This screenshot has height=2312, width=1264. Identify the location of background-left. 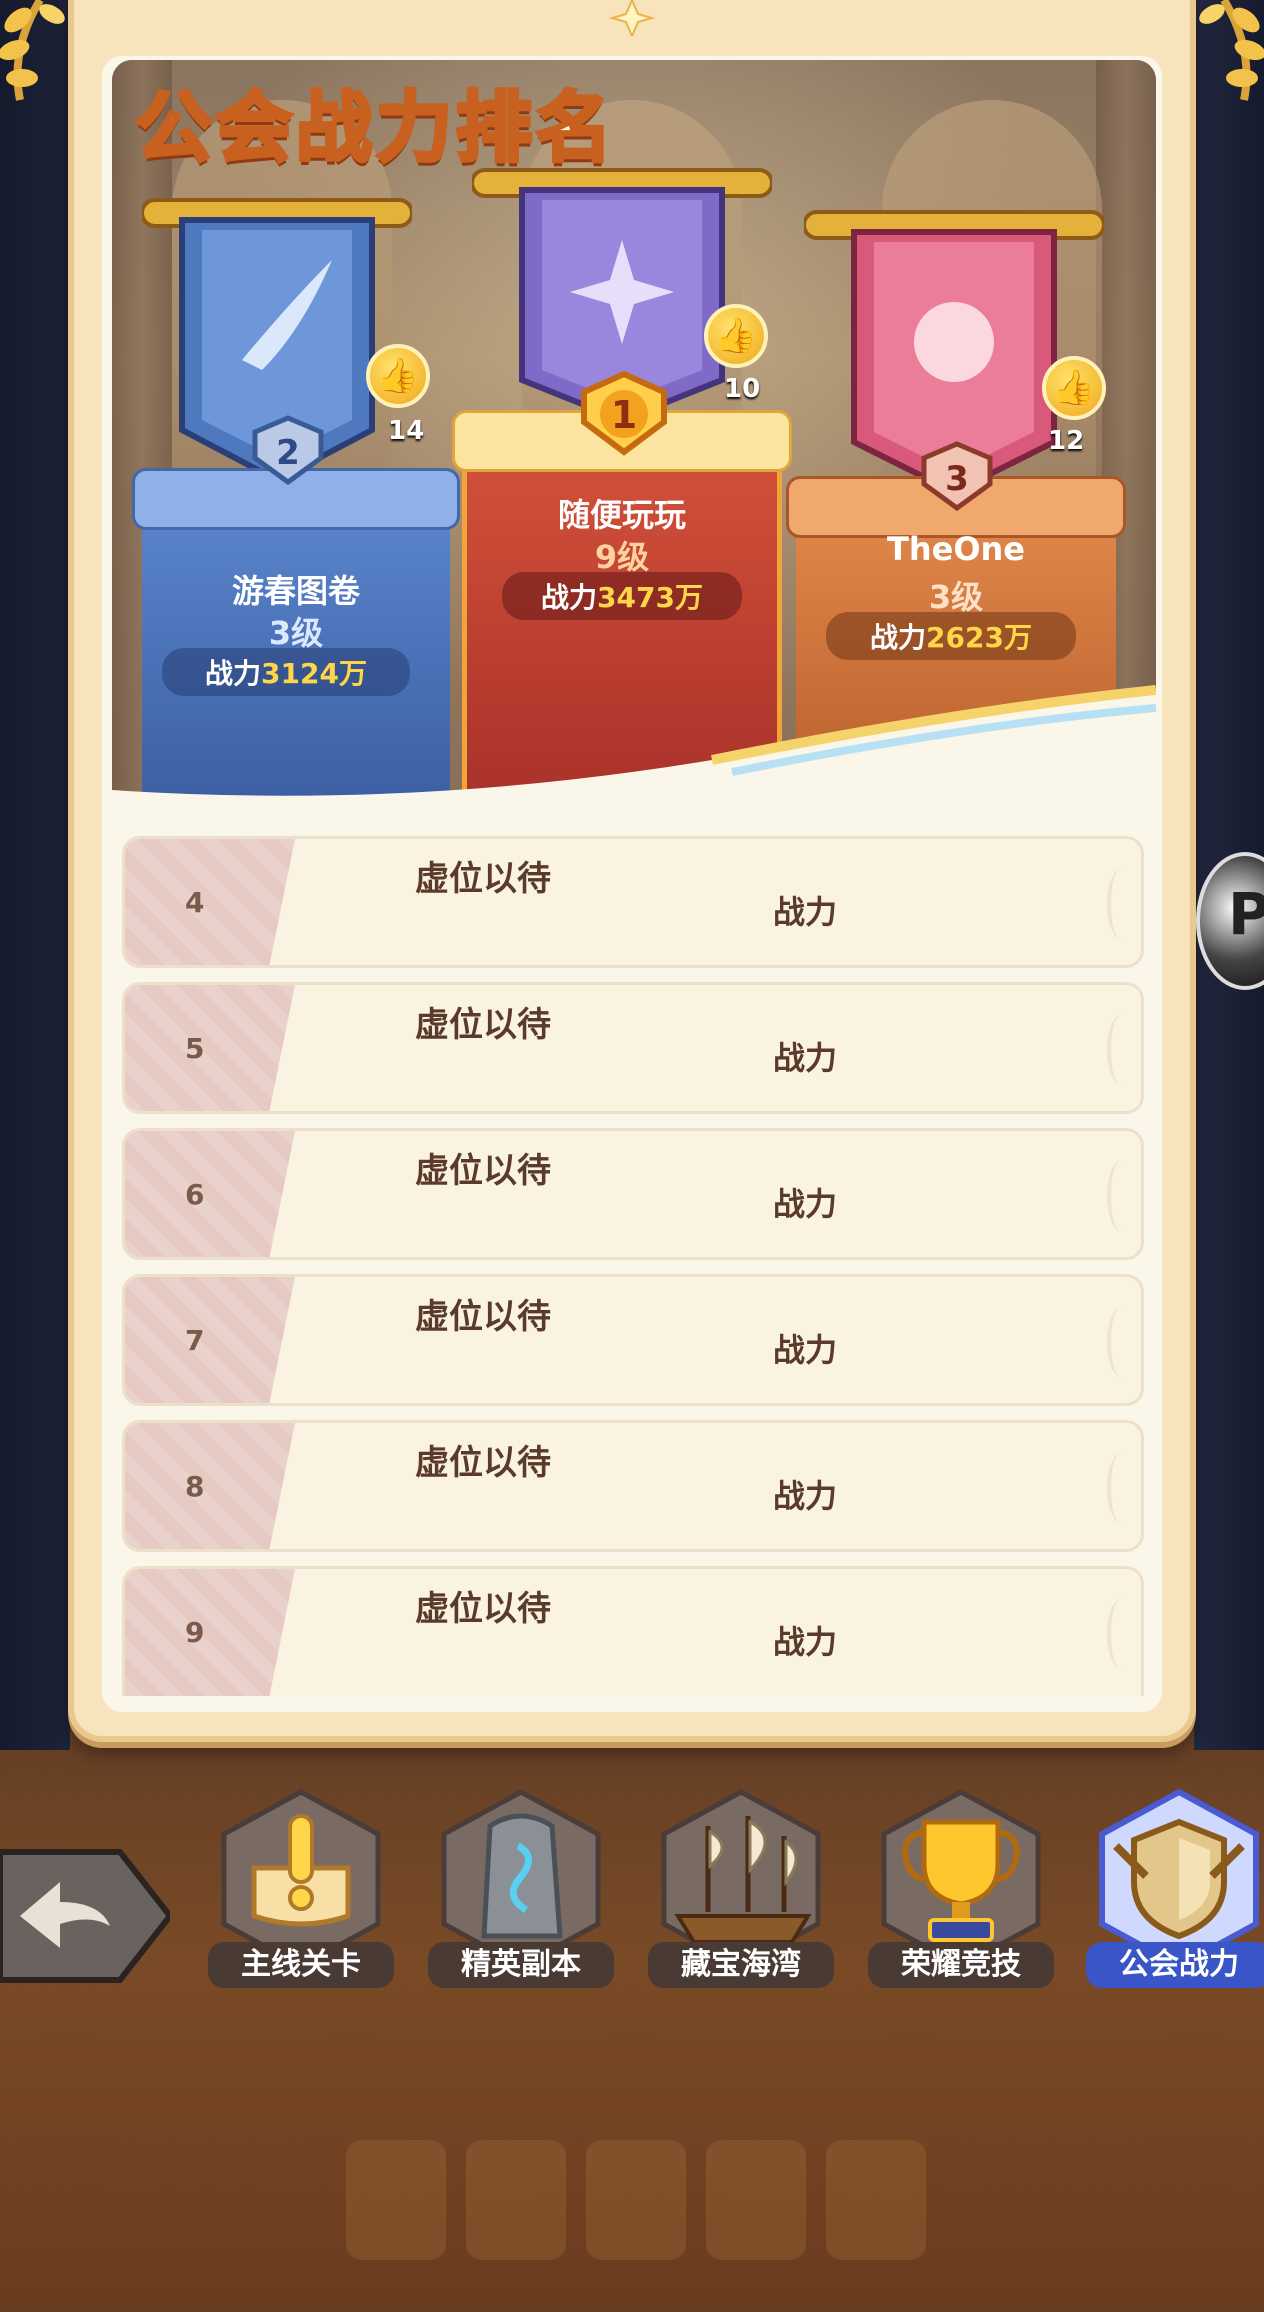
(35, 875).